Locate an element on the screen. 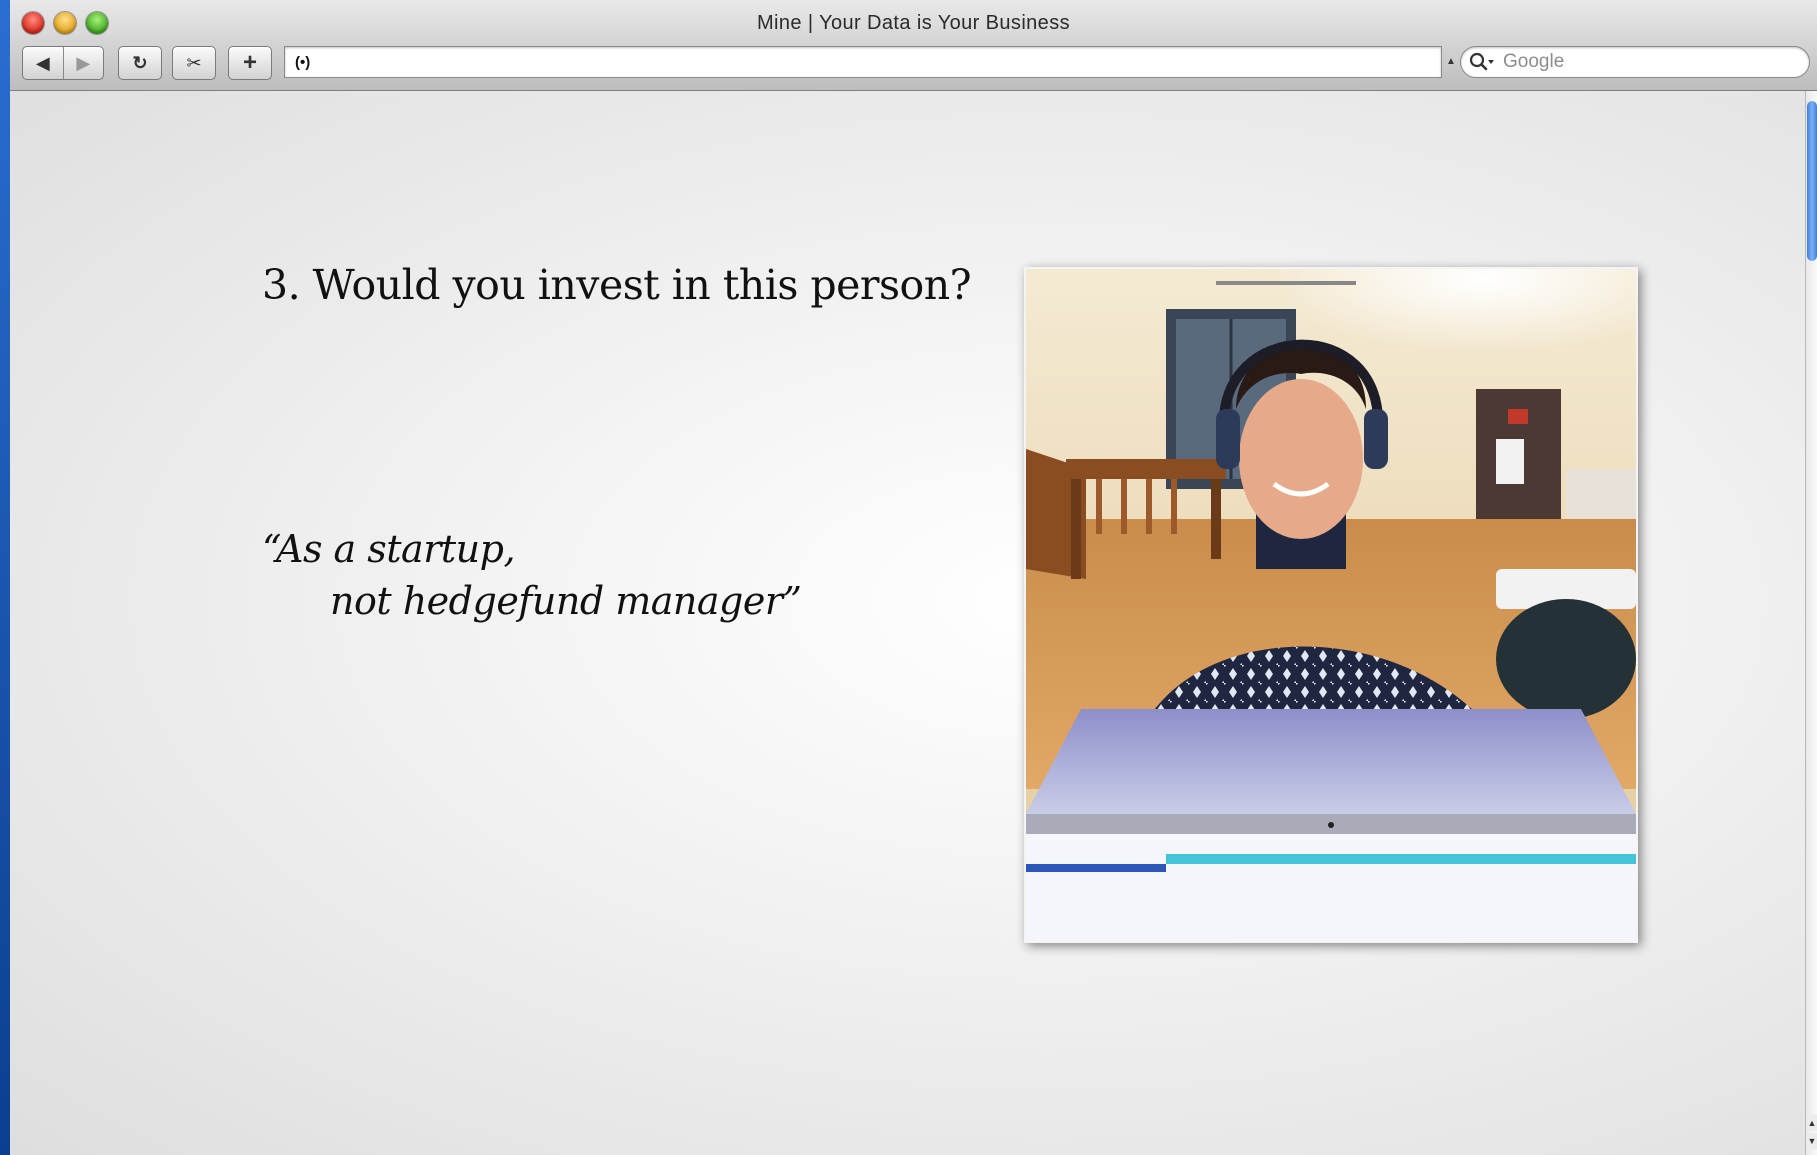 Image resolution: width=1817 pixels, height=1155 pixels. quote-line-1: “As a startup, is located at coordinates (389, 549).